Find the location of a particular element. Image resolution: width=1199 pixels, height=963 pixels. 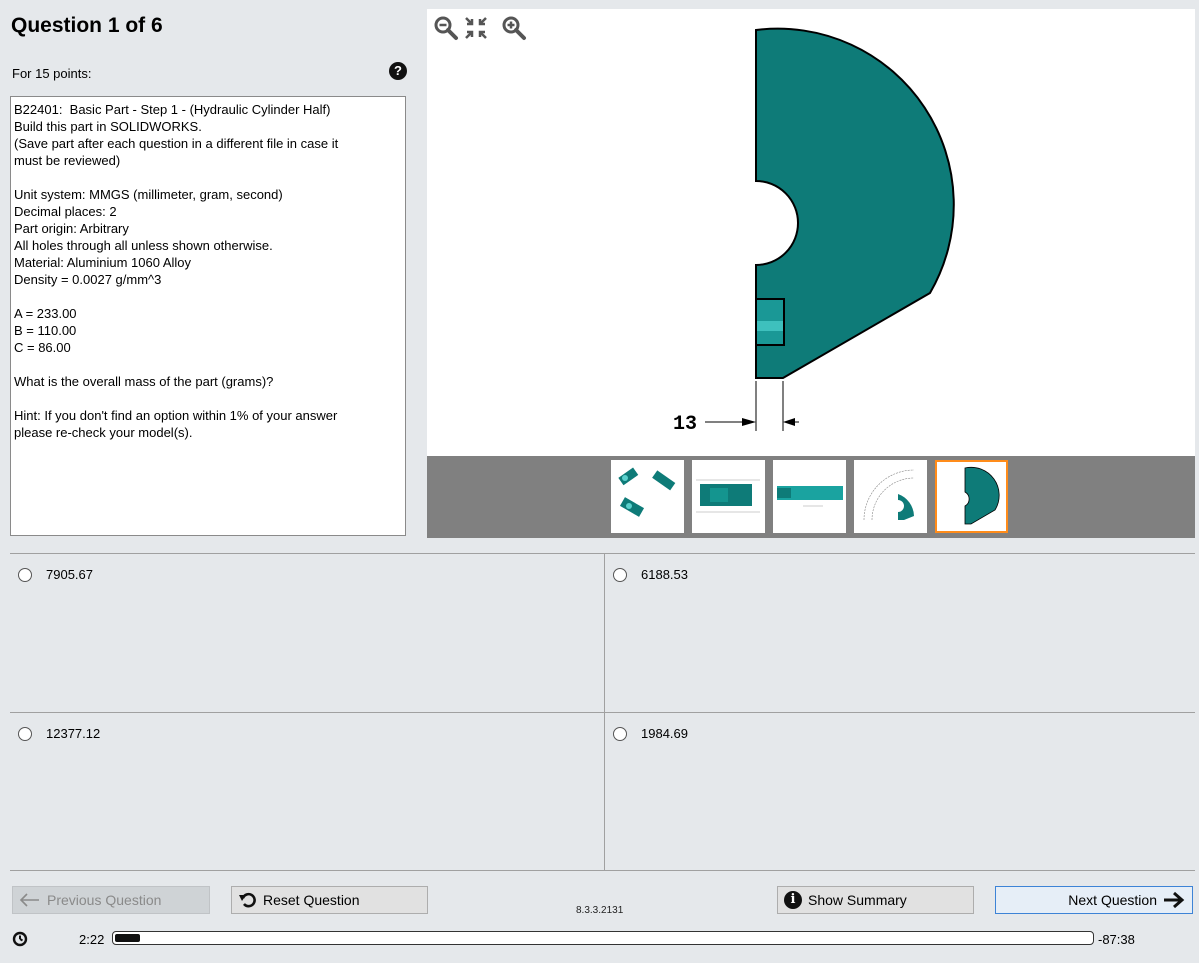

arrow-right-icon is located at coordinates (1174, 900).